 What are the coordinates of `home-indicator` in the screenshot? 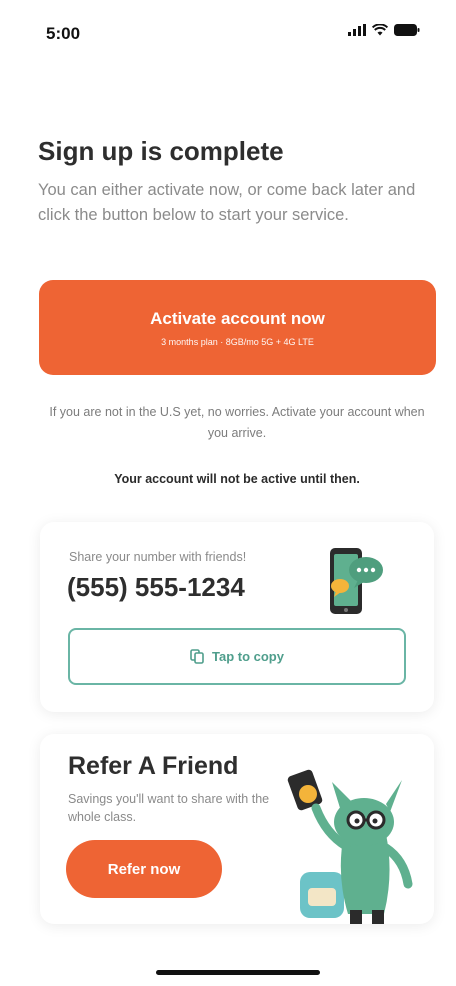 It's located at (238, 972).